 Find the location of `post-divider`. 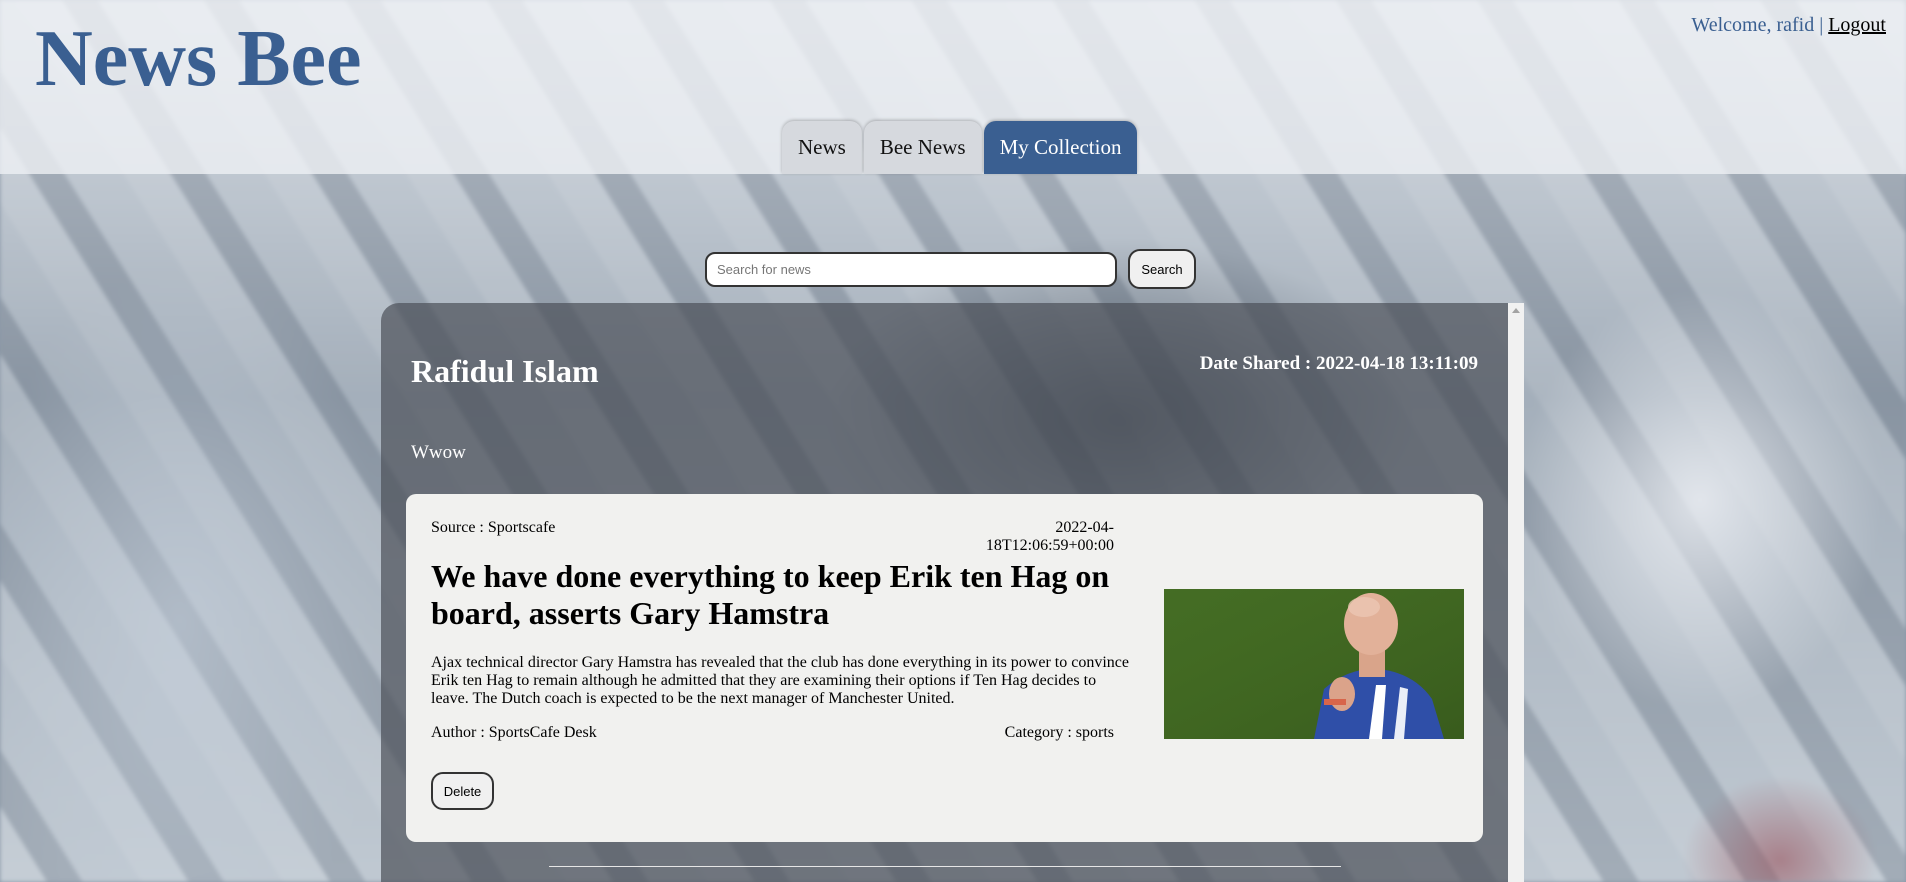

post-divider is located at coordinates (945, 866).